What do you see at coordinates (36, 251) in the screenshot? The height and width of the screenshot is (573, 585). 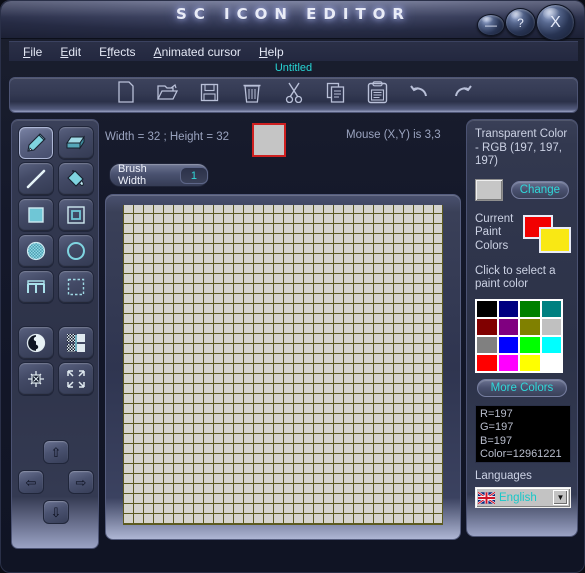 I see `tool-filled-circle` at bounding box center [36, 251].